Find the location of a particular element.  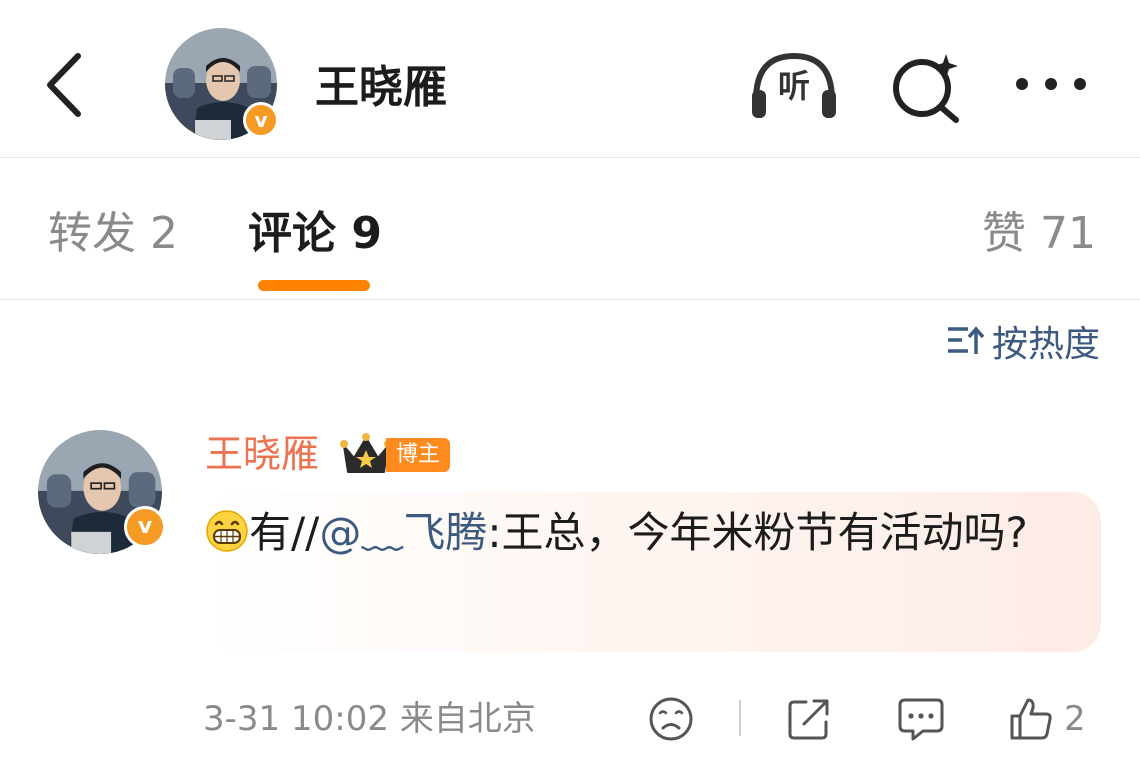

comment-avatar: v is located at coordinates (102, 492).